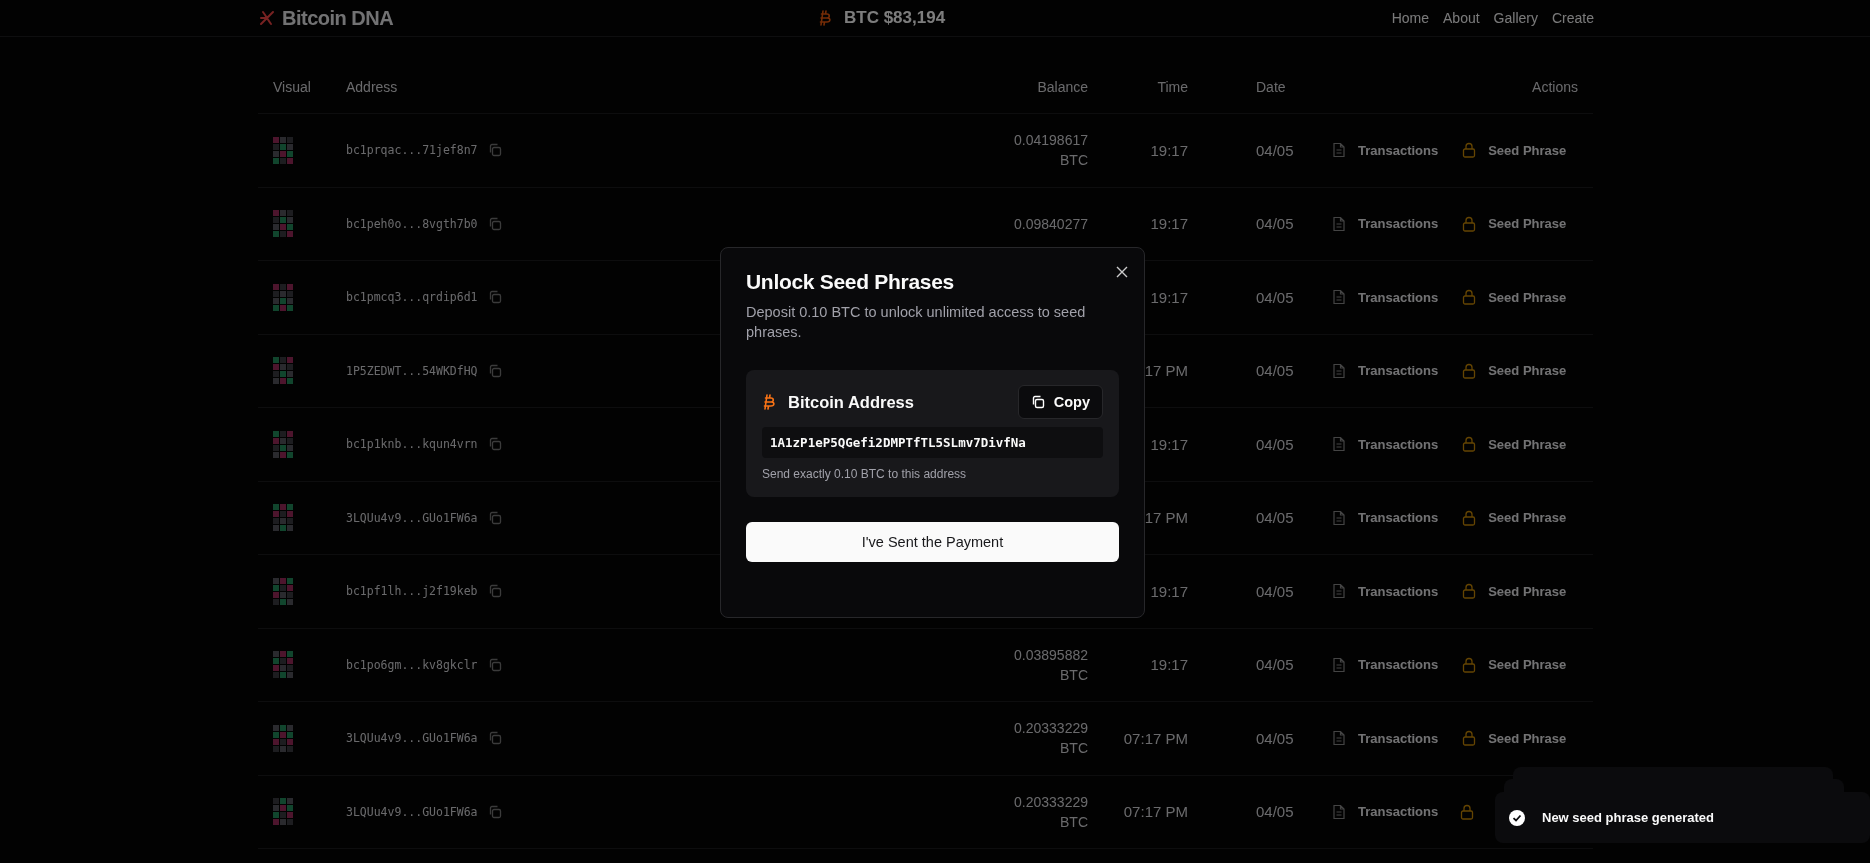 The width and height of the screenshot is (1870, 863). What do you see at coordinates (412, 370) in the screenshot?
I see `wallet-address: 1P5ZEDWT...54WKDfHQ` at bounding box center [412, 370].